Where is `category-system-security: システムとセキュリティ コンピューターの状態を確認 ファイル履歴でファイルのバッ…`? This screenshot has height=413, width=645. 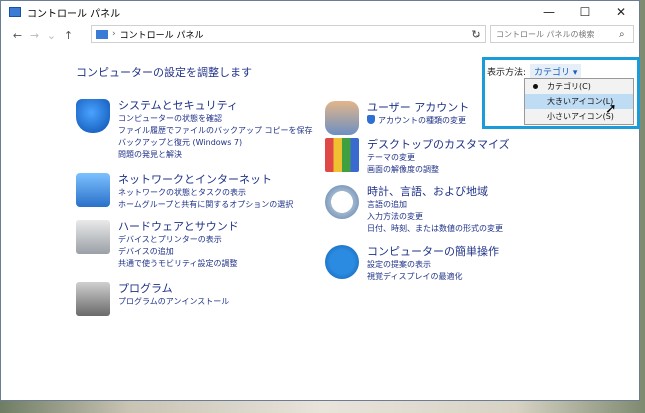
category-system-security: システムとセキュリティ コンピューターの状態を確認 ファイル履歴でファイルのバッ… is located at coordinates (194, 130).